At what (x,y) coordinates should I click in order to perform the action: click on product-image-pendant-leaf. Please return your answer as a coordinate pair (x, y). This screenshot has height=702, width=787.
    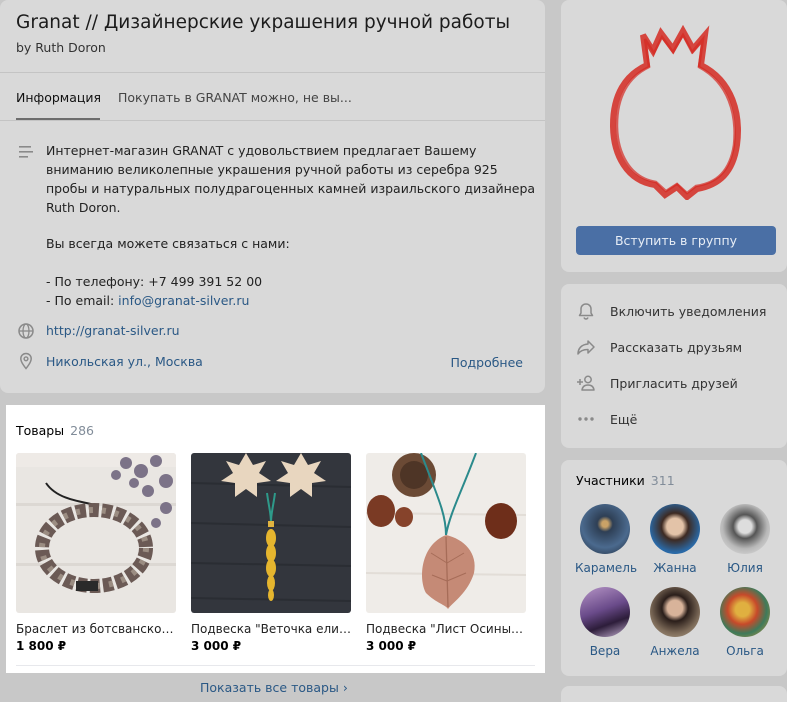
    Looking at the image, I should click on (446, 533).